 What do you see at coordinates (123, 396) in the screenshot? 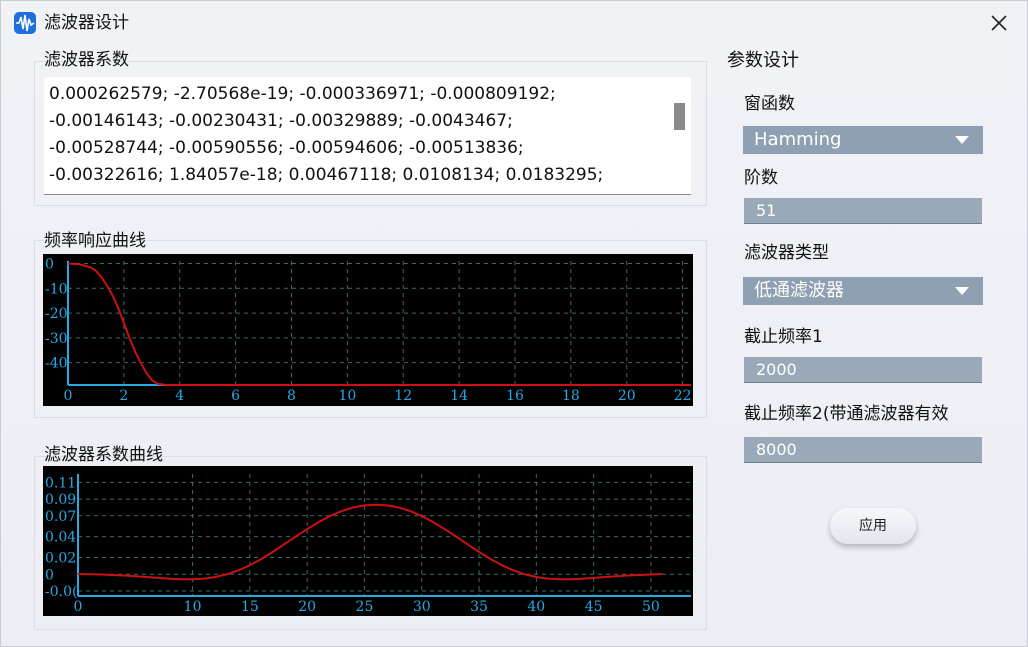
I see `x-tick-label: 2` at bounding box center [123, 396].